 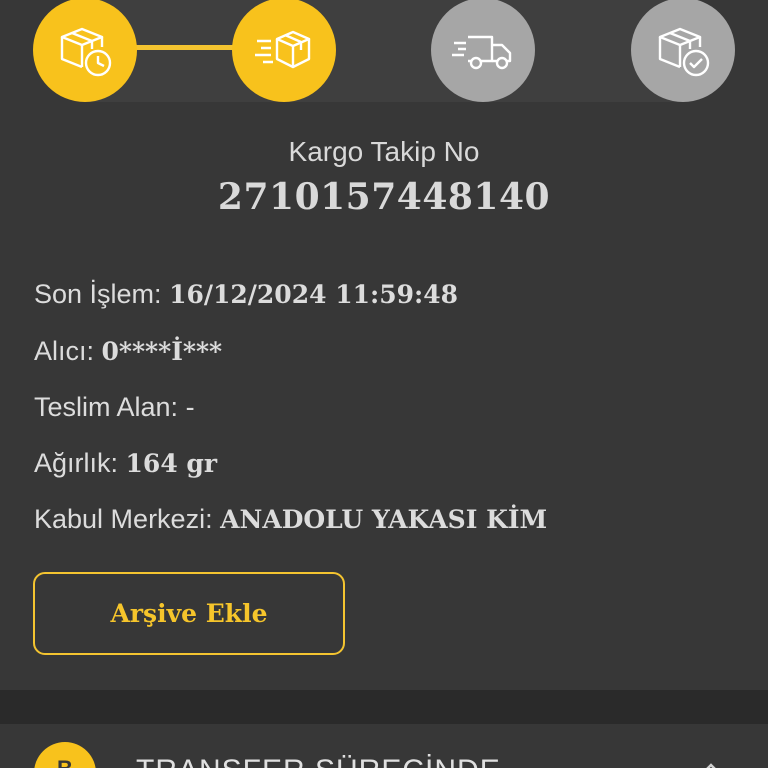 I want to click on detail-delivered-to: Teslim Alan: -, so click(x=114, y=407).